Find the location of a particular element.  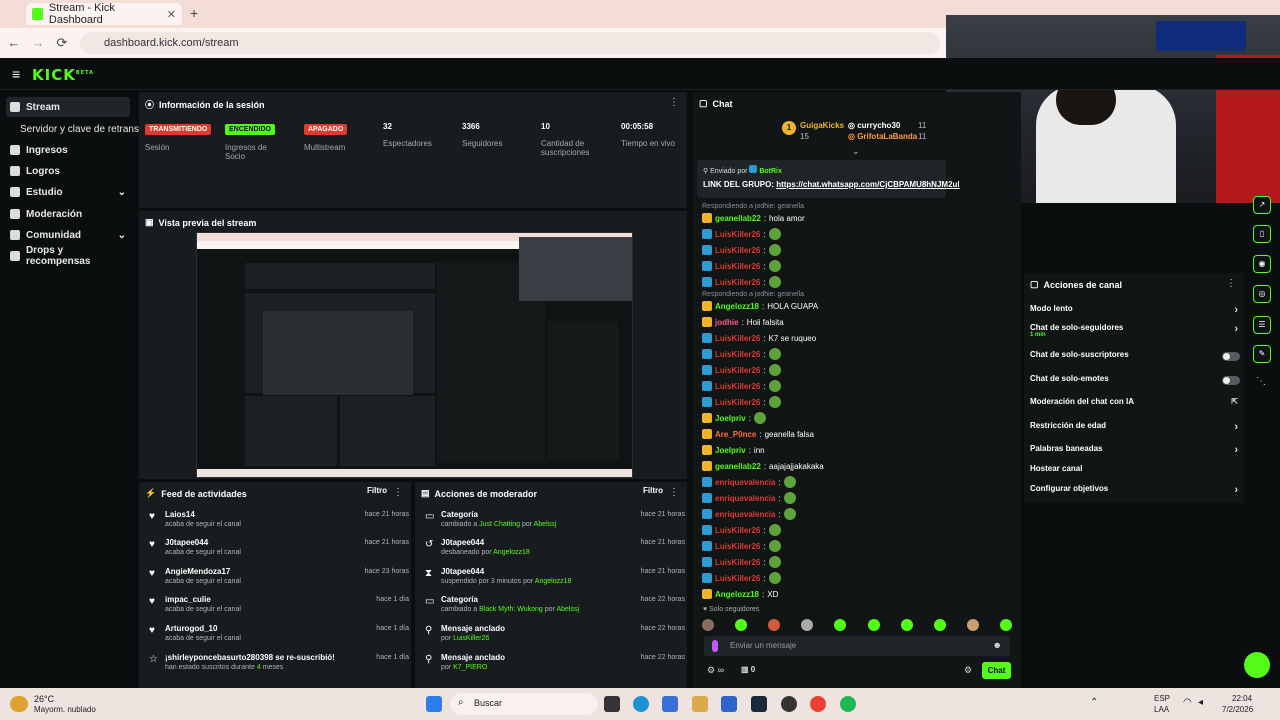

action-goals: Configurar objetivos › is located at coordinates (1135, 491).